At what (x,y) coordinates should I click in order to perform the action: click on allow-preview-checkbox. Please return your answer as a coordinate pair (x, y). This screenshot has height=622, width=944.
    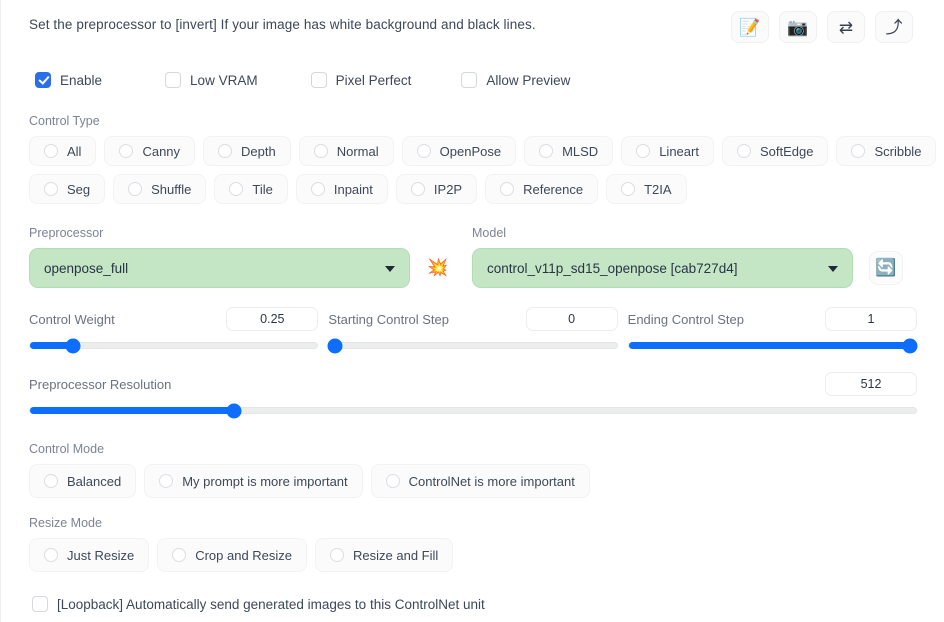
    Looking at the image, I should click on (469, 80).